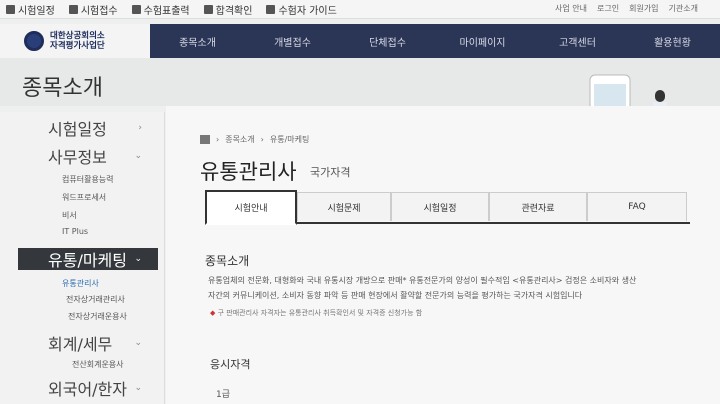 Image resolution: width=720 pixels, height=404 pixels. I want to click on tab-related-data: 관련자료, so click(538, 206).